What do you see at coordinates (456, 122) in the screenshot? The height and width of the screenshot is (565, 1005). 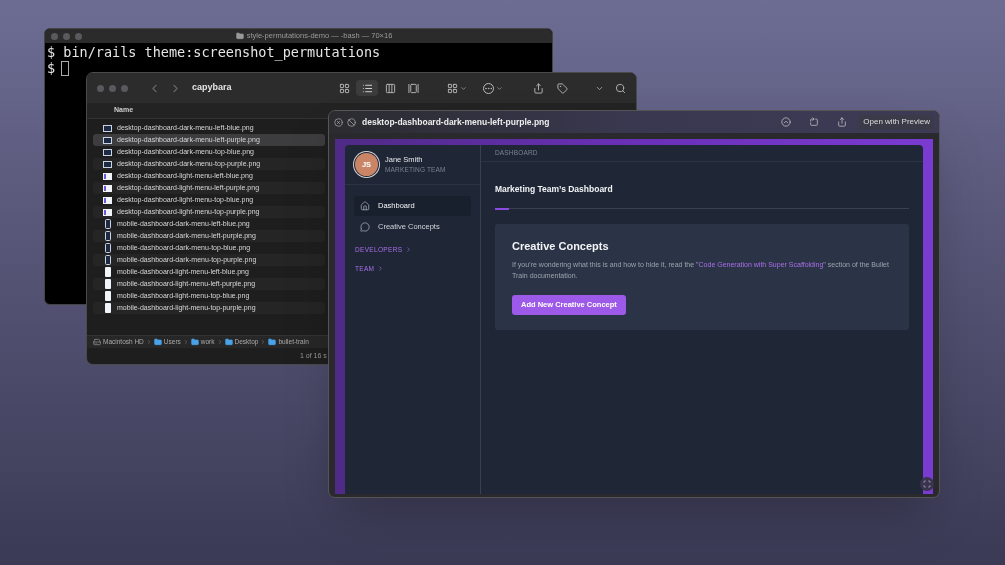 I see `window-title: desktop-dashboard-dark-menu-left-purple.png` at bounding box center [456, 122].